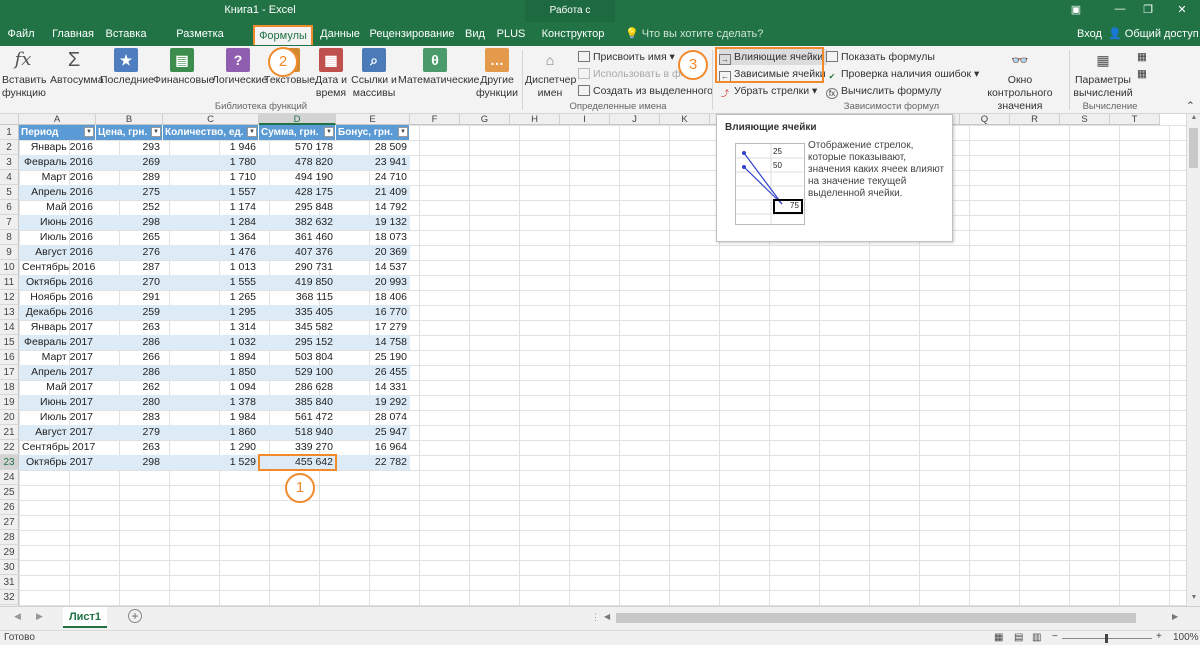  What do you see at coordinates (297, 342) in the screenshot?
I see `table-cell: 295 152` at bounding box center [297, 342].